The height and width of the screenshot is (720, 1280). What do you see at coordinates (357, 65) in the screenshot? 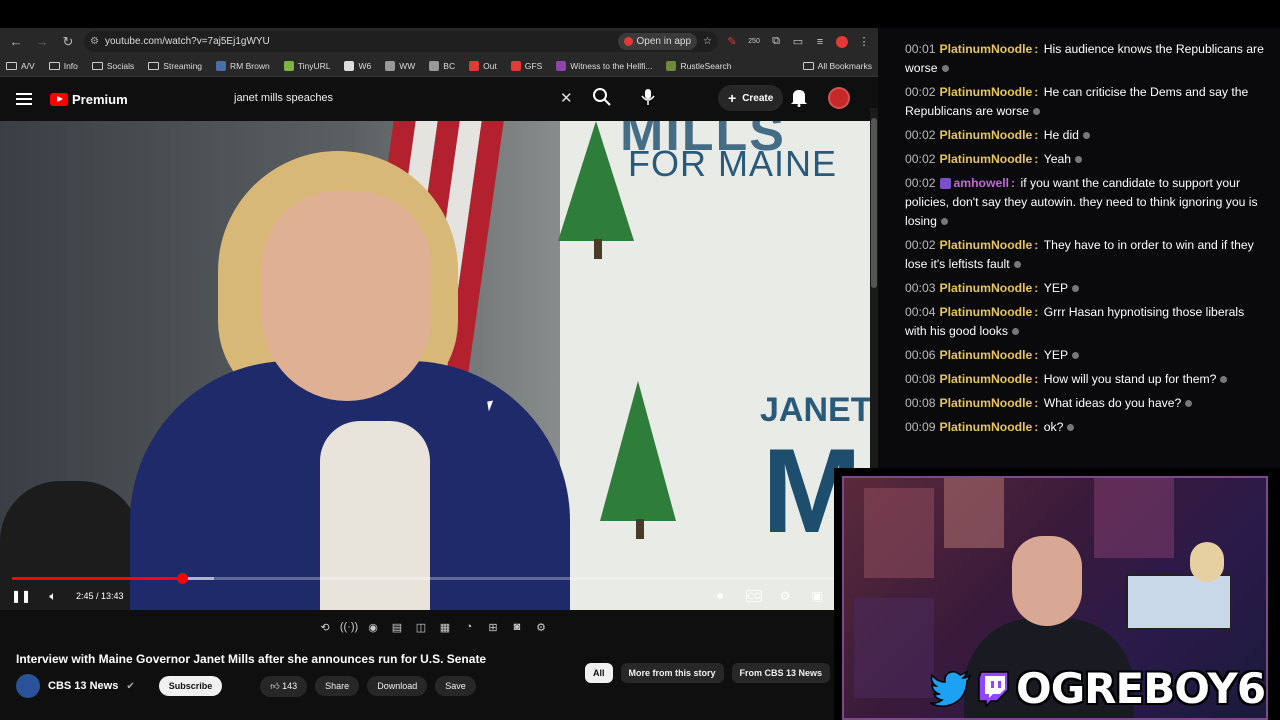
I see `bookmark-w6: W6` at bounding box center [357, 65].